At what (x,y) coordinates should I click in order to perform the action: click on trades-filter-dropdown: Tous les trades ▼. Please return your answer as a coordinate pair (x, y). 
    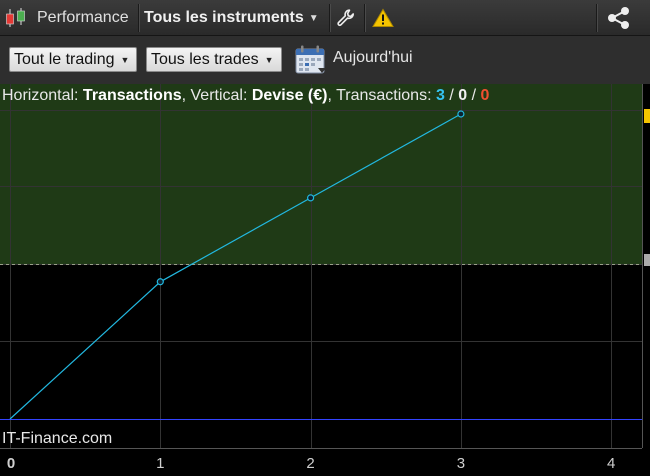
    Looking at the image, I should click on (214, 59).